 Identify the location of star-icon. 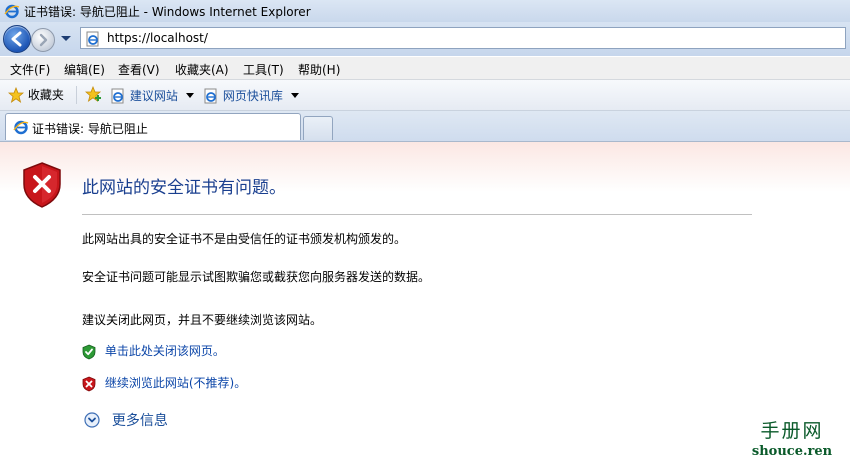
(16, 94).